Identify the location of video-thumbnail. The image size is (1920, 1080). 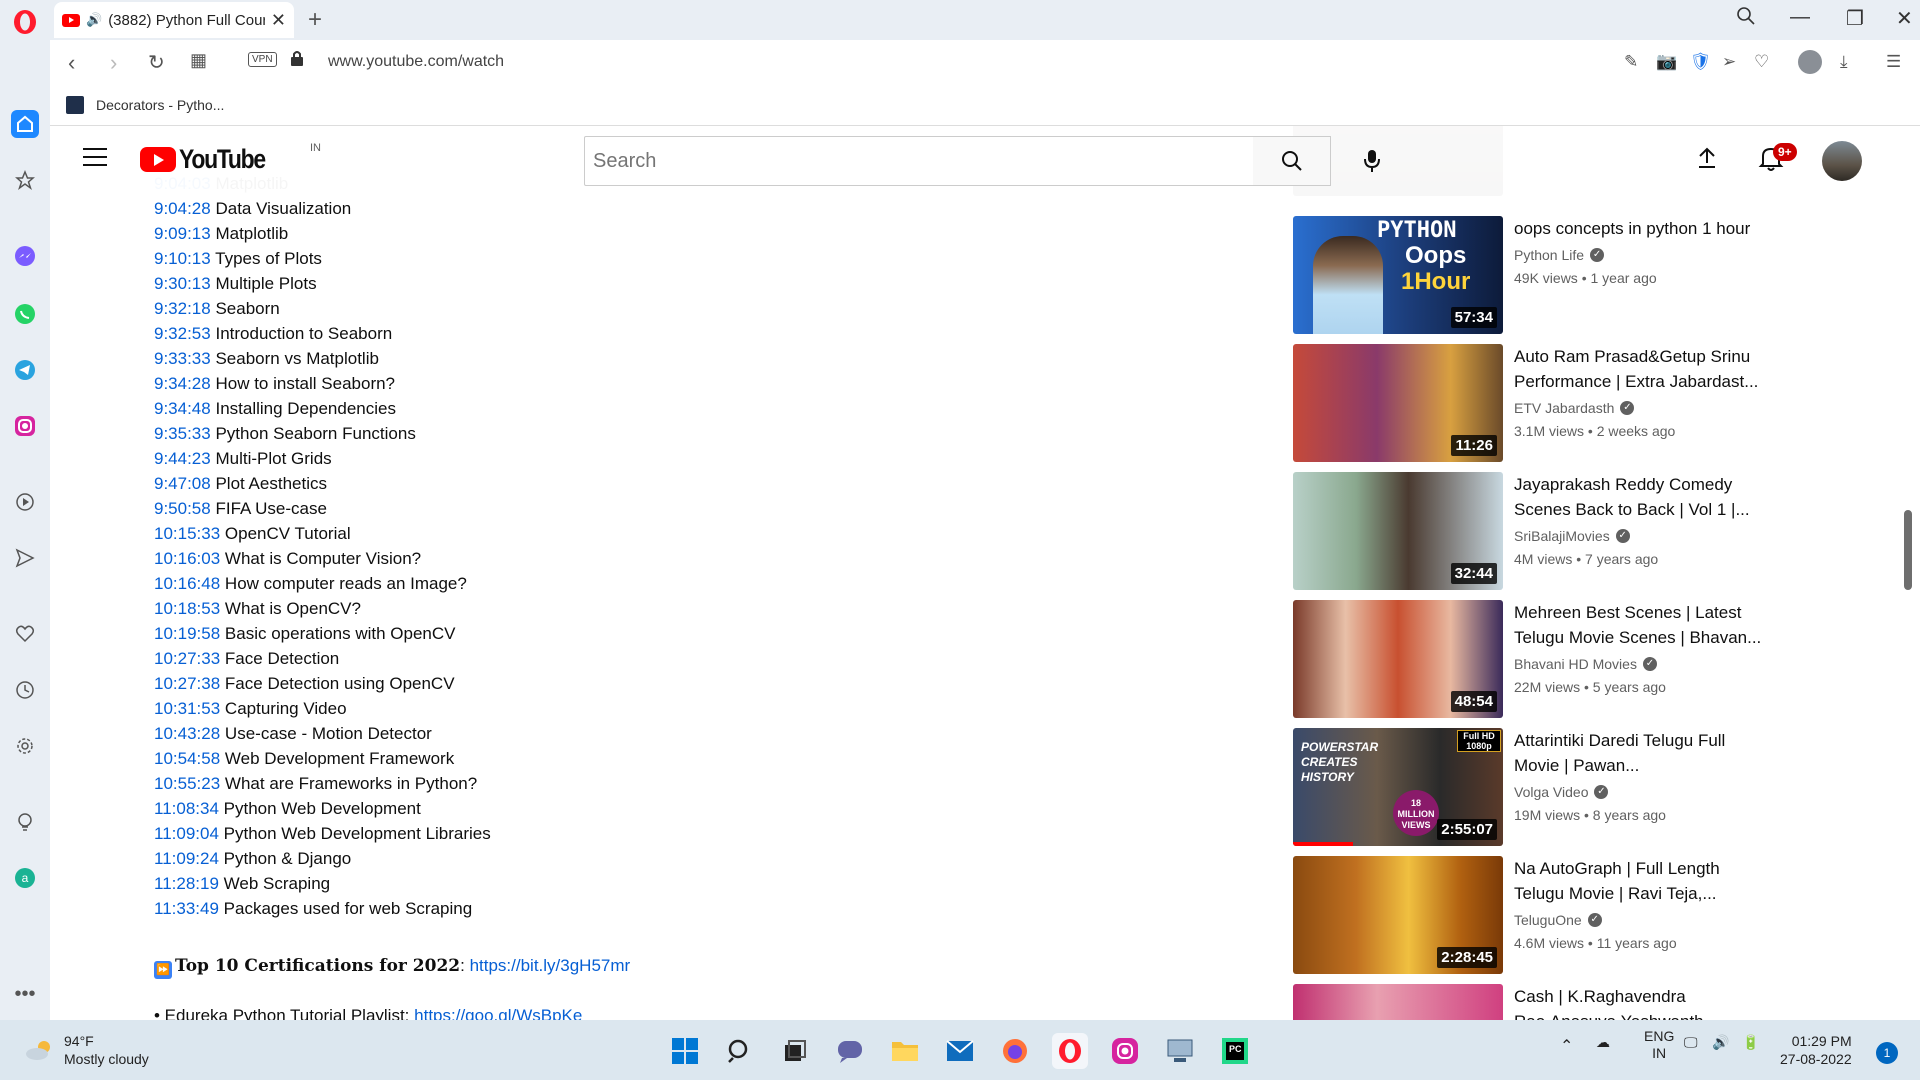
(1398, 1002).